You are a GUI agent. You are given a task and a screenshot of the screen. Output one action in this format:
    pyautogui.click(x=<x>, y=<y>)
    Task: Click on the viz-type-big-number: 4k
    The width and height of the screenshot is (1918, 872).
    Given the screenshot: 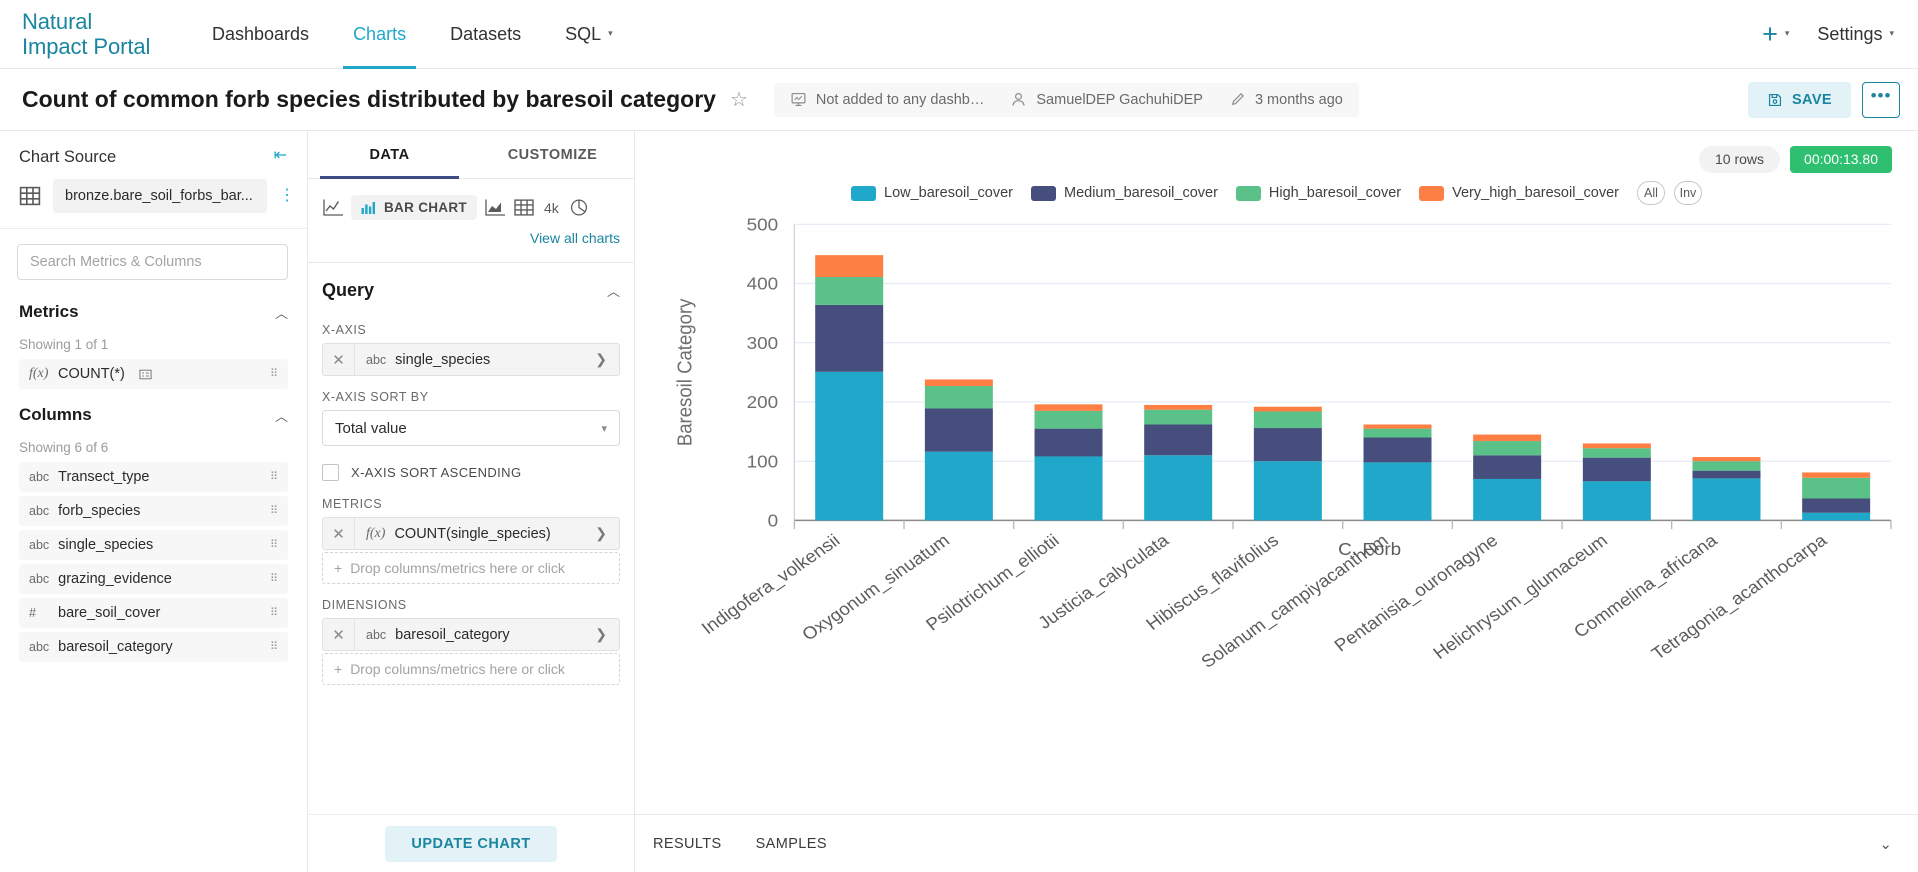 What is the action you would take?
    pyautogui.click(x=551, y=208)
    